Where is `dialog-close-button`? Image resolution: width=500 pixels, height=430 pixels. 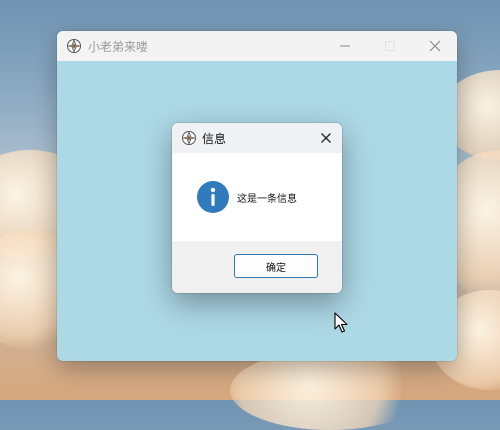
dialog-close-button is located at coordinates (326, 138).